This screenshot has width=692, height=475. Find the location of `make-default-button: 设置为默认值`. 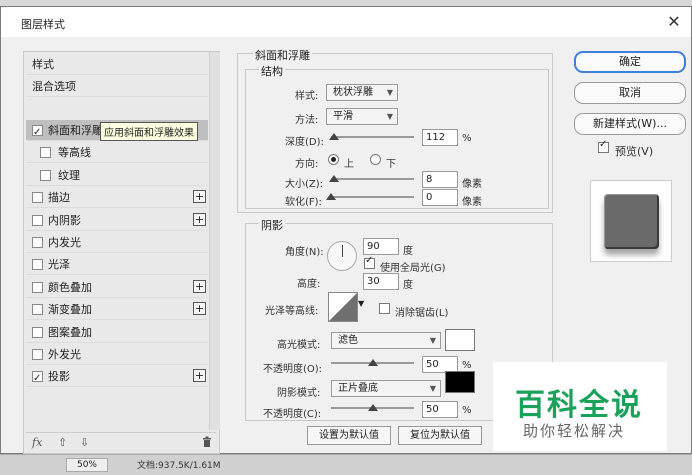

make-default-button: 设置为默认值 is located at coordinates (349, 435).